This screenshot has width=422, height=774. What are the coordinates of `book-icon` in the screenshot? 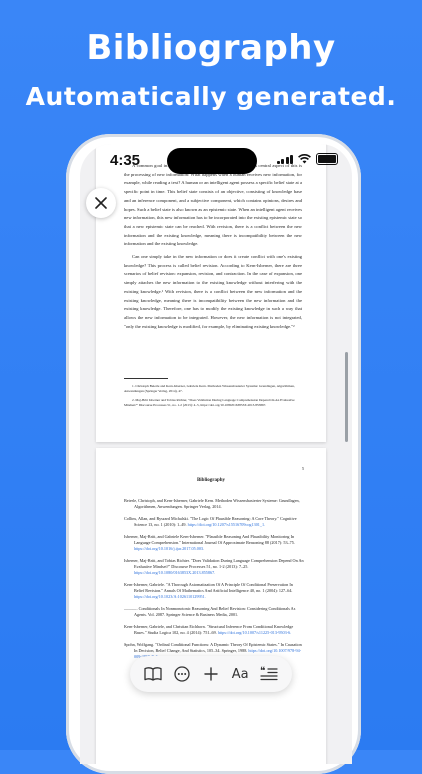 It's located at (152, 674).